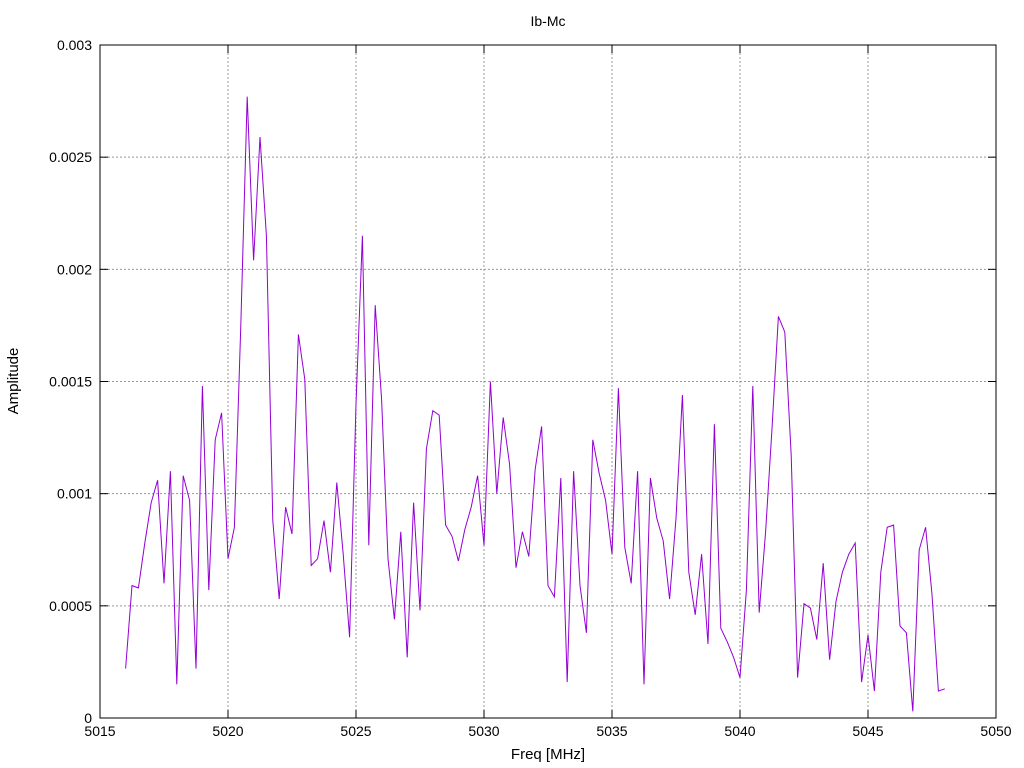 This screenshot has height=768, width=1024. Describe the element at coordinates (611, 731) in the screenshot. I see `x-tick-label: 5035` at that location.